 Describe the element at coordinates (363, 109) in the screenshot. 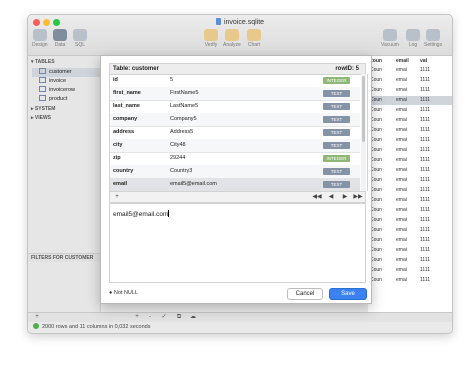

I see `scrollbar-thumb` at that location.